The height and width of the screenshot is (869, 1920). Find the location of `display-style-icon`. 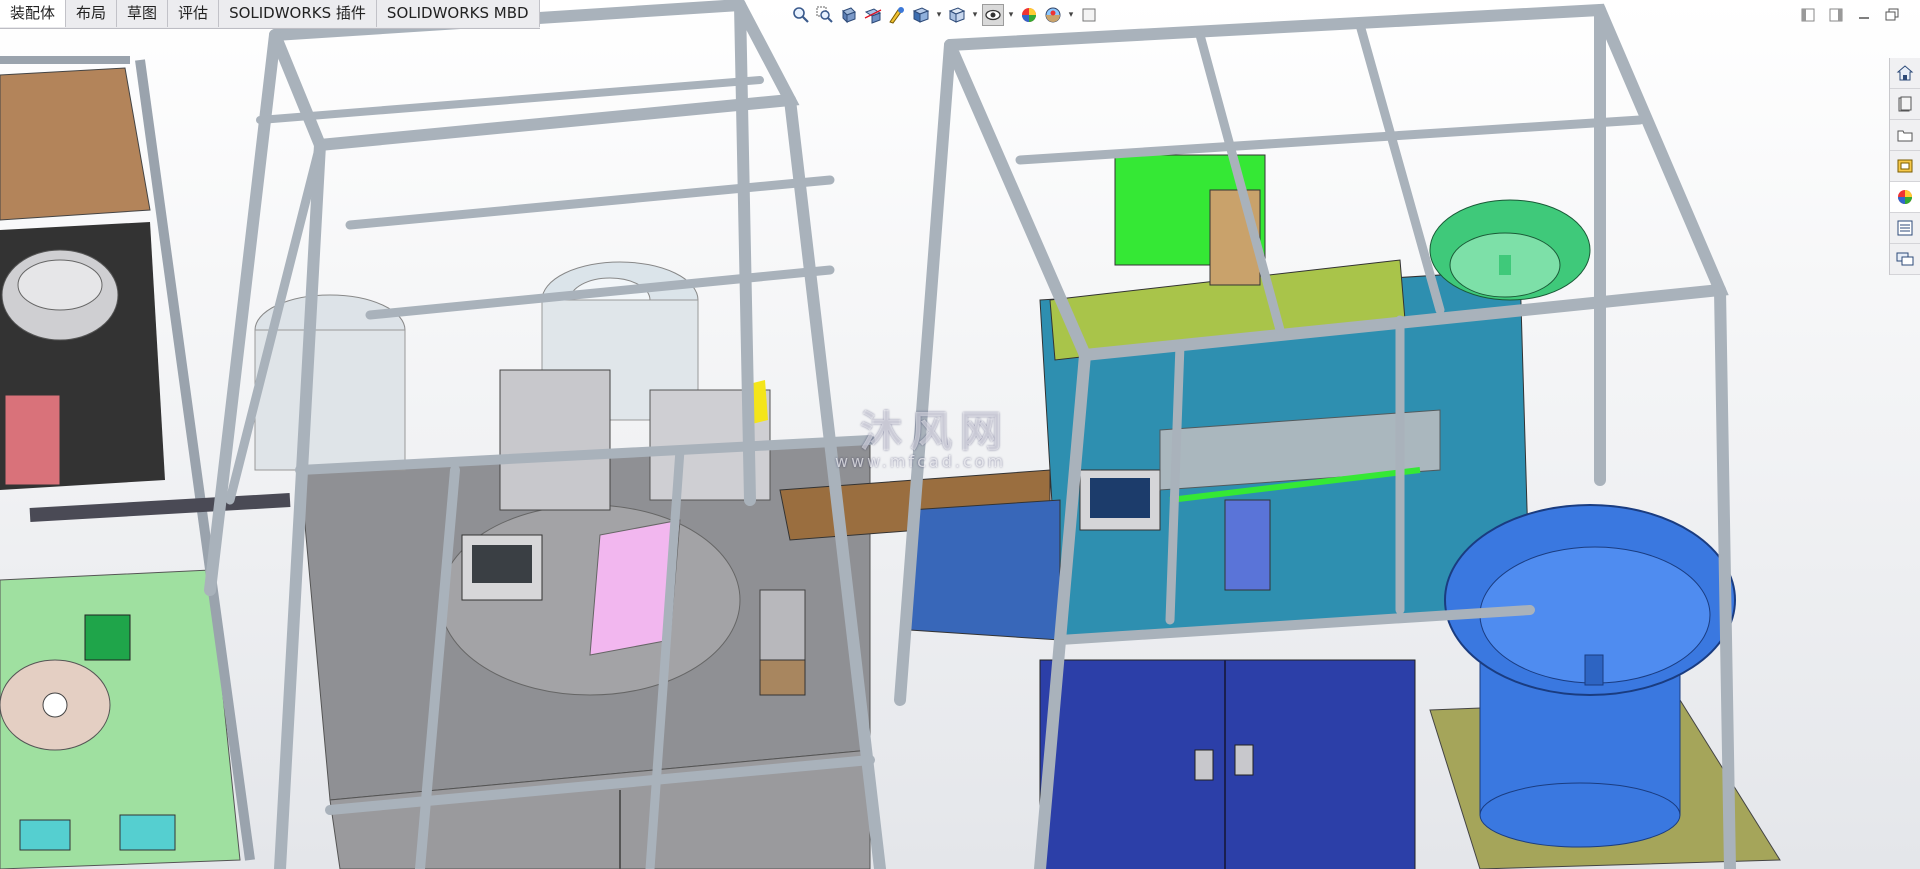

display-style-icon is located at coordinates (957, 15).